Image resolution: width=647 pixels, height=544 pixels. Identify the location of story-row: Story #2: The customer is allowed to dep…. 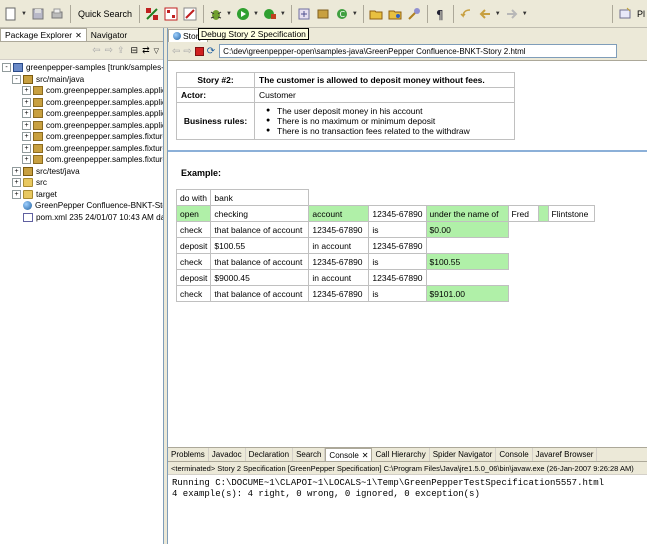
(345, 80).